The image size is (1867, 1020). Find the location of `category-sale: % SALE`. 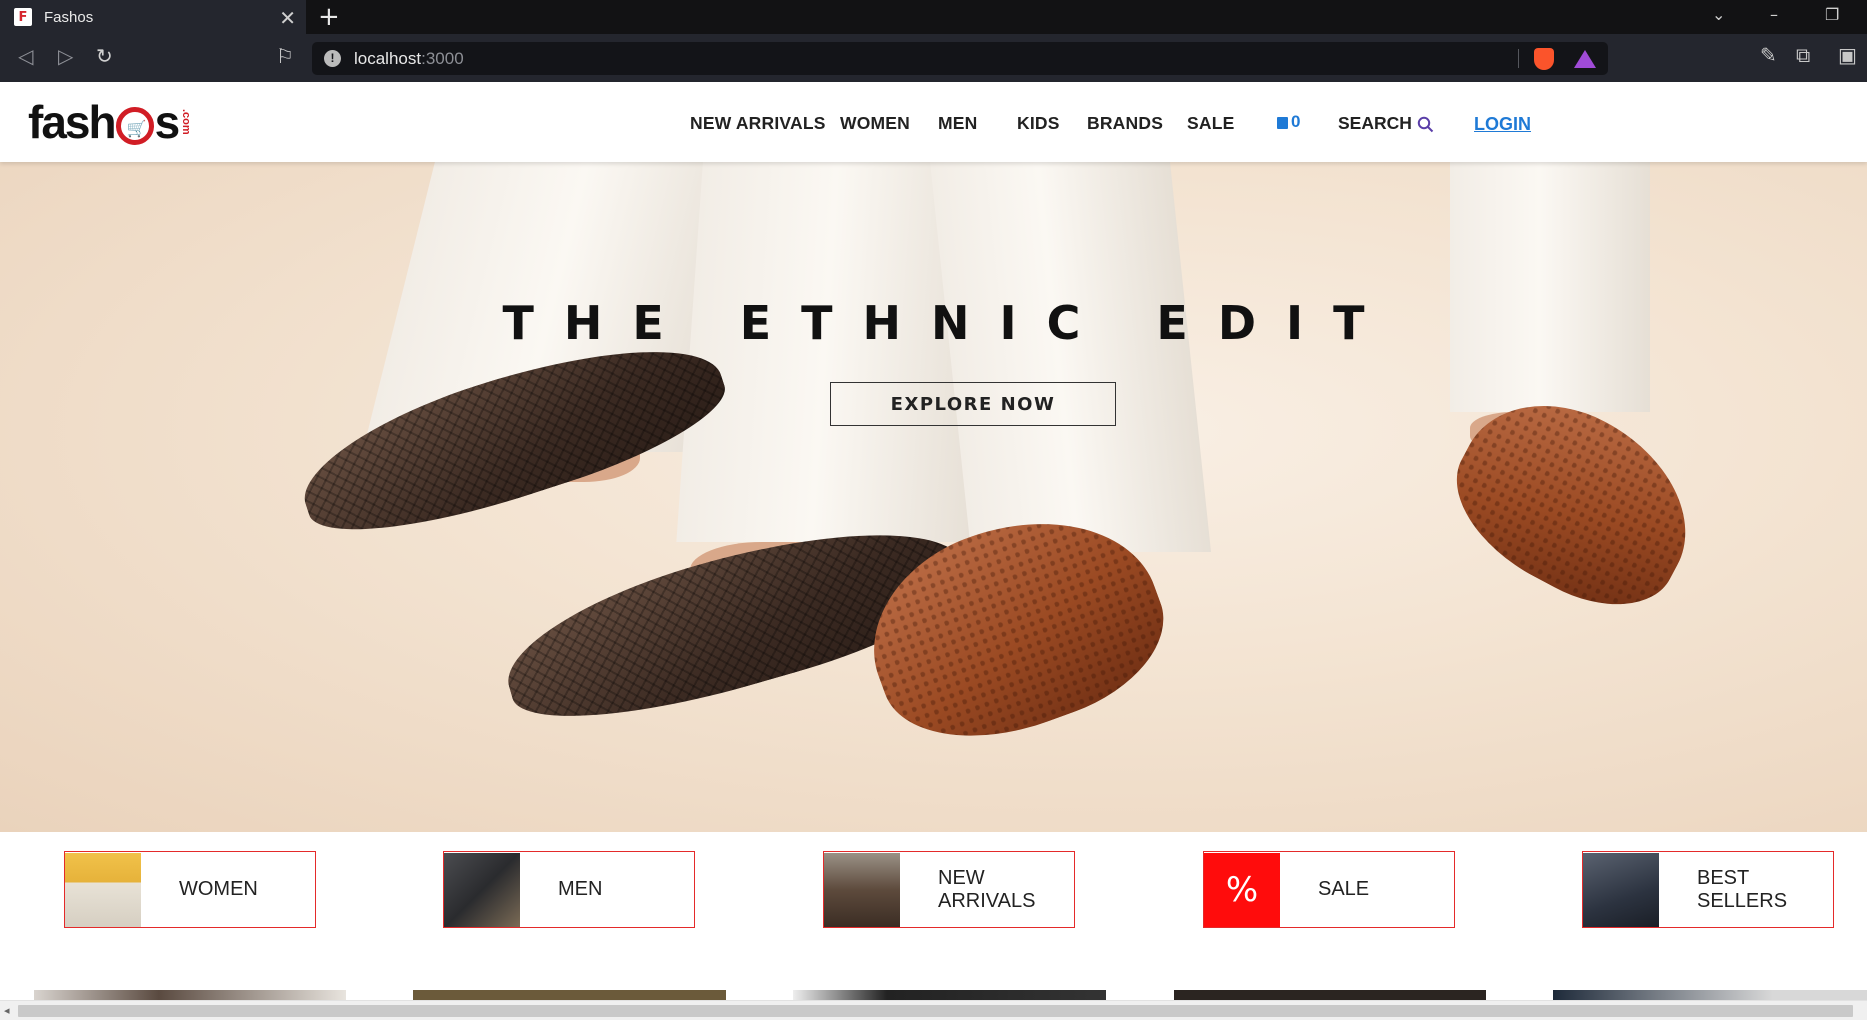

category-sale: % SALE is located at coordinates (1329, 889).